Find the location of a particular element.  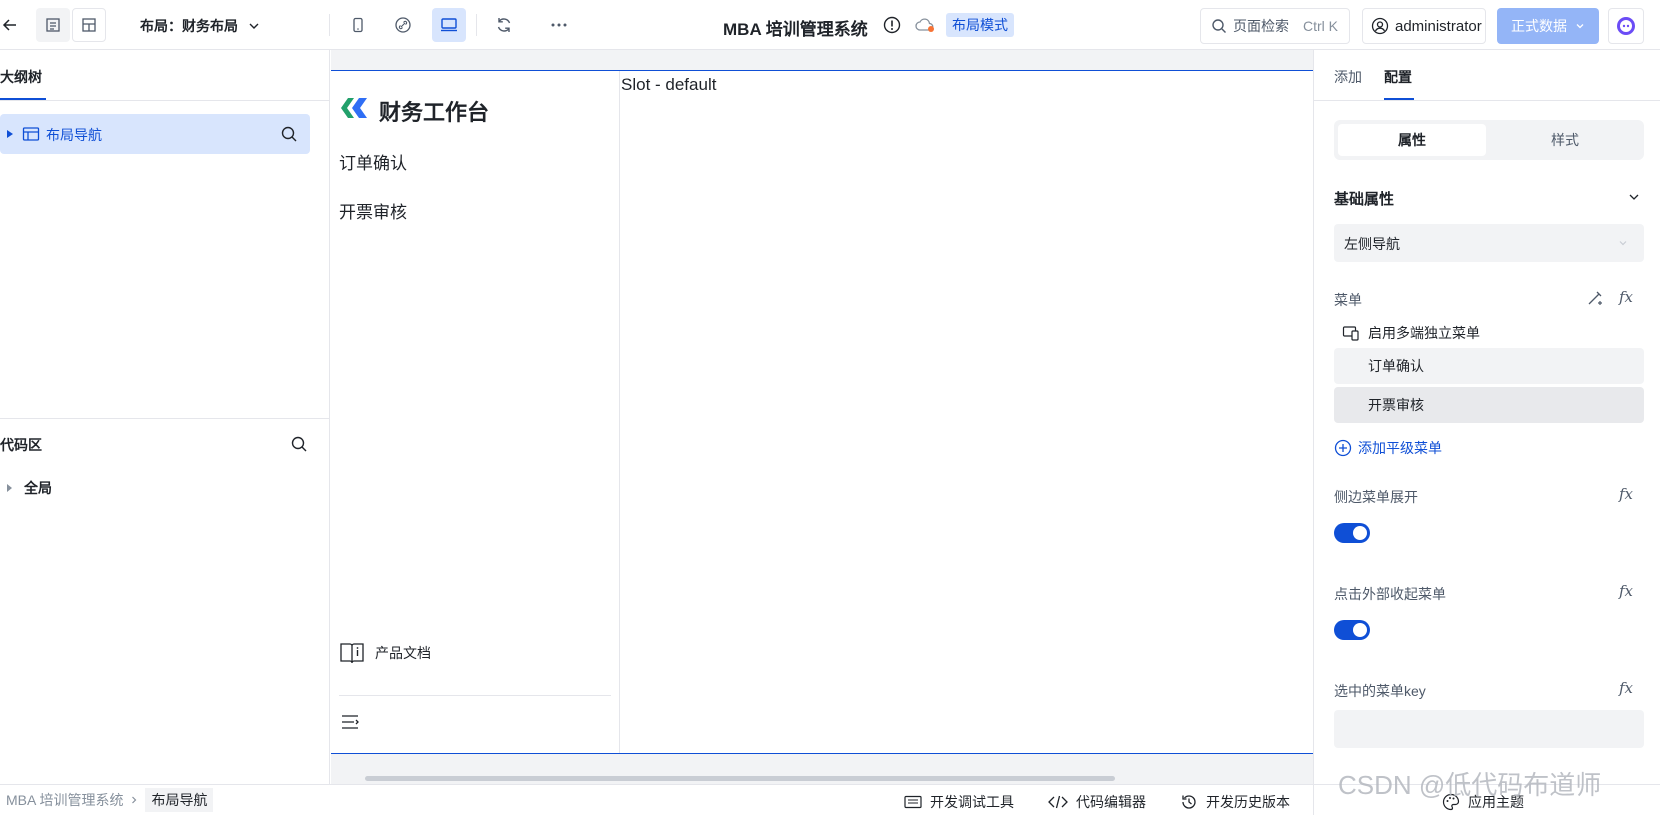

chevron-right-icon is located at coordinates (134, 800).